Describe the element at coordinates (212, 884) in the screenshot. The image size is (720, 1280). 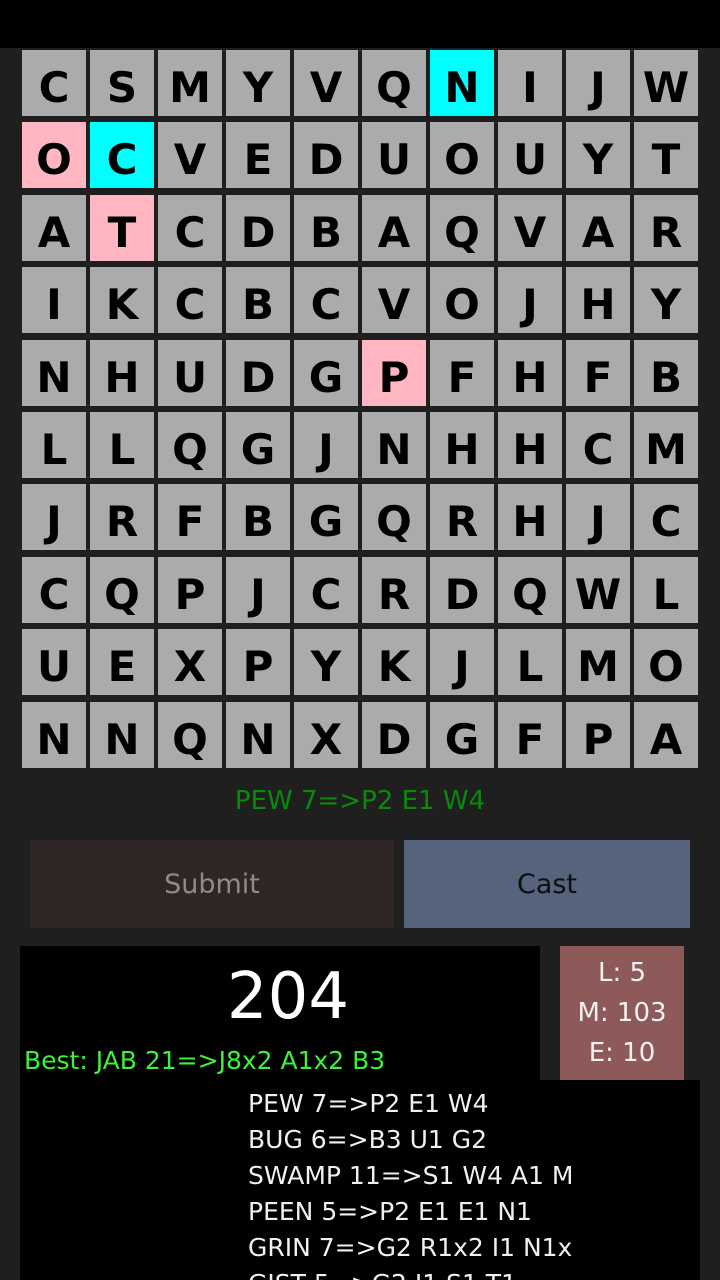
I see `submit-button: Submit` at that location.